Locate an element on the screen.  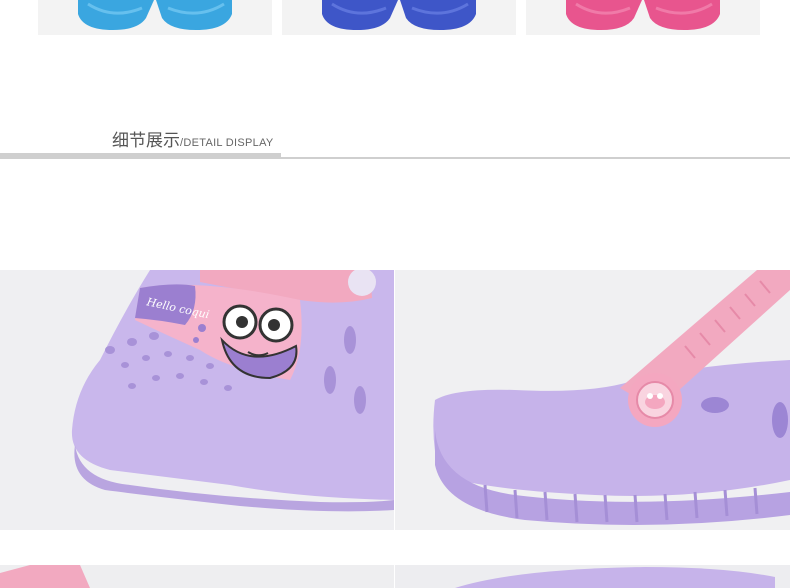
section-title: 细节展示/DETAIL DISPLAY is located at coordinates (193, 138).